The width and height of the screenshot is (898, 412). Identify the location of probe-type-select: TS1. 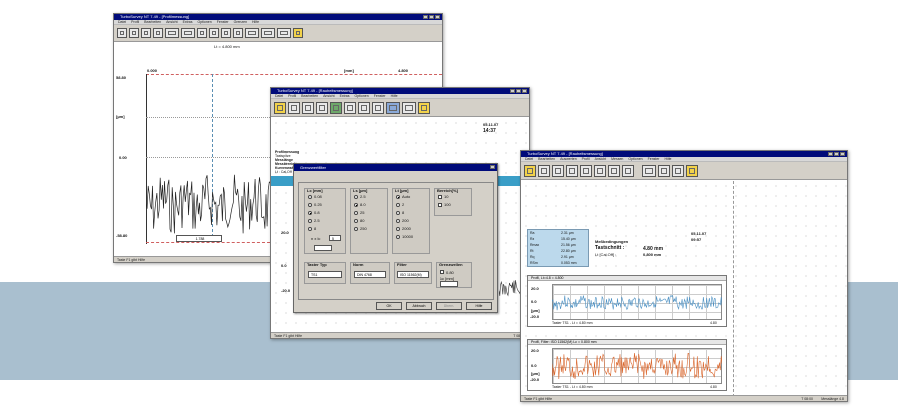
(325, 274).